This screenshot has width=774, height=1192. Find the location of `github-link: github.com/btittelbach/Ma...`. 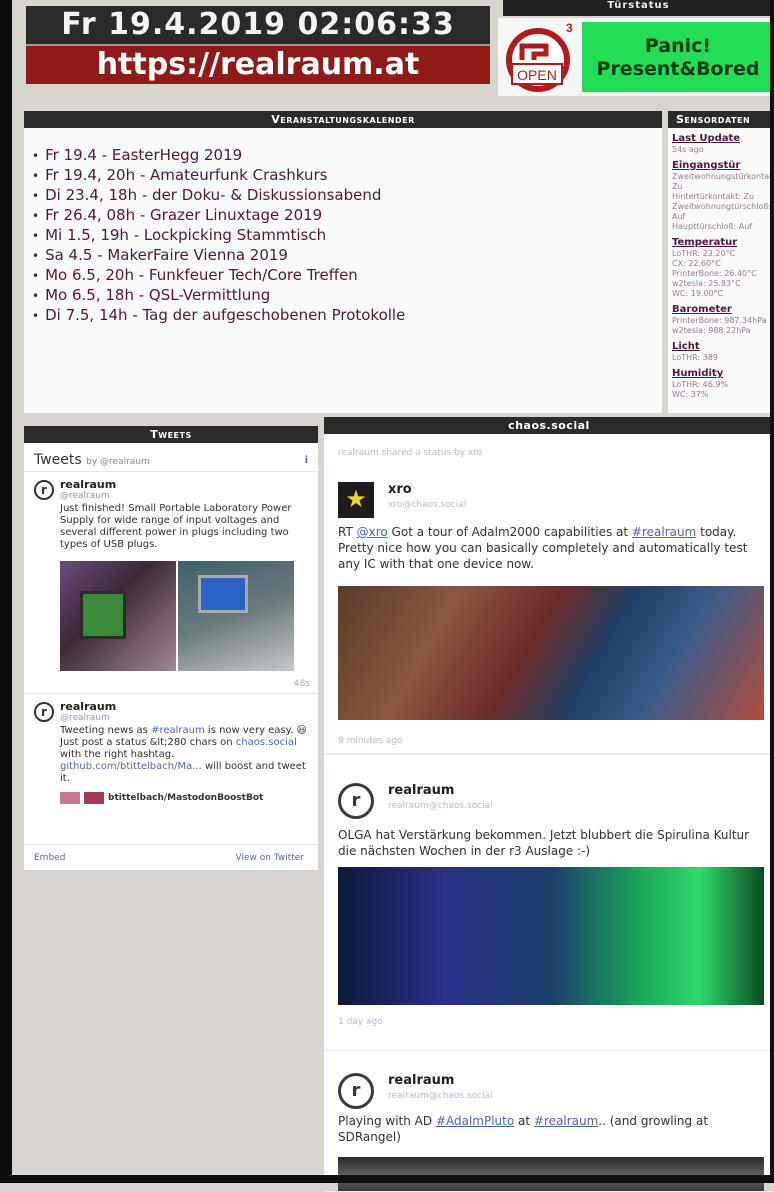

github-link: github.com/btittelbach/Ma... is located at coordinates (131, 766).